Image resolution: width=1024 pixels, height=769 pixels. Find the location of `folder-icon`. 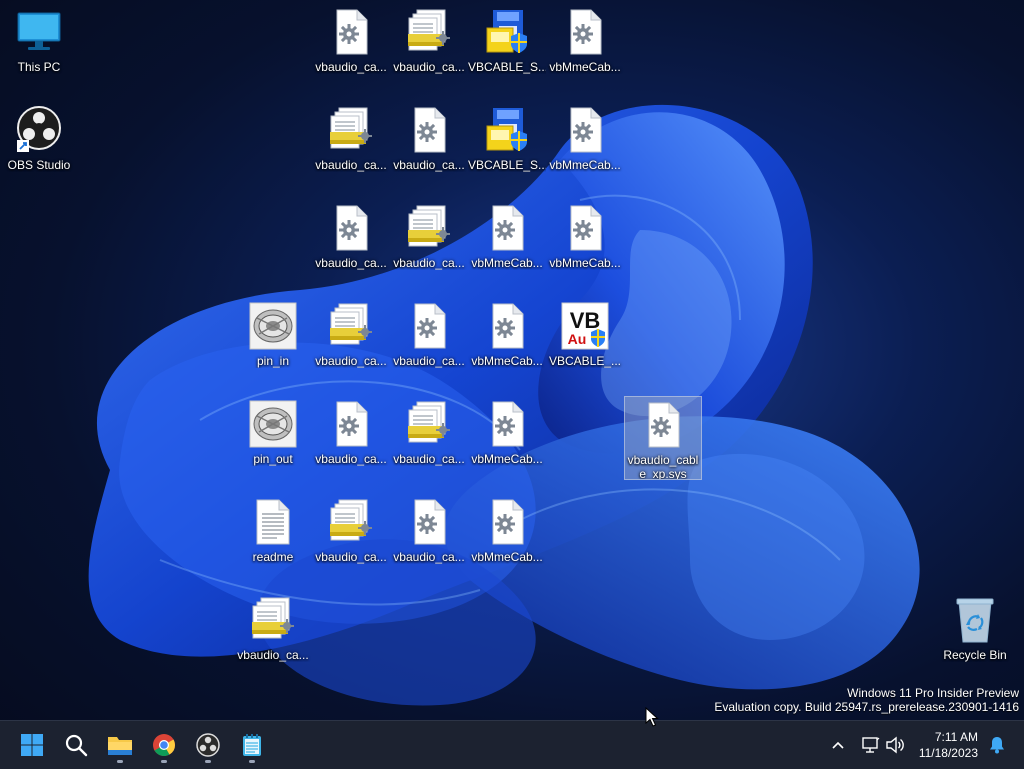

folder-icon is located at coordinates (120, 746).